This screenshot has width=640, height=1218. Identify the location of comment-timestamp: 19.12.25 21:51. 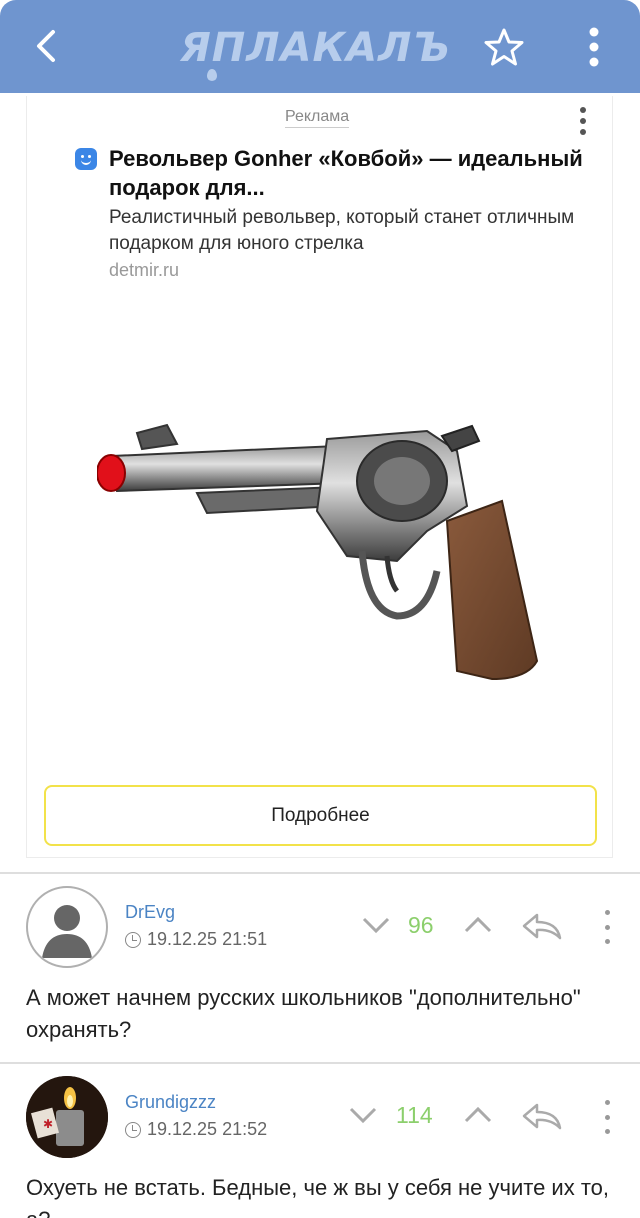
(196, 939).